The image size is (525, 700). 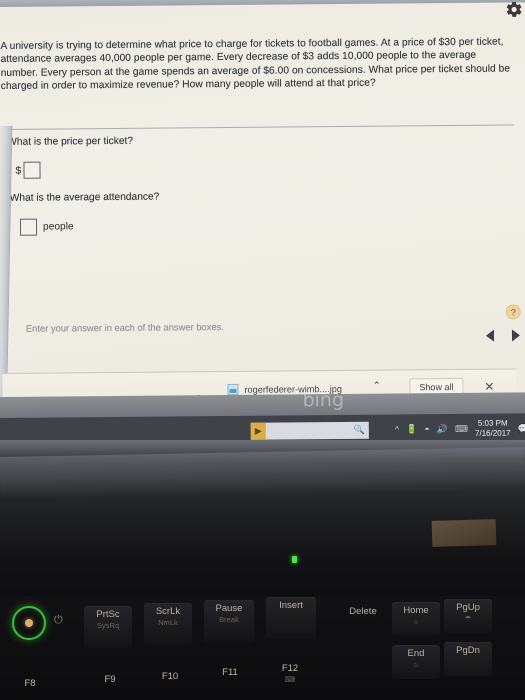 I want to click on part-a-label: What is the price per ticket?, so click(x=70, y=141).